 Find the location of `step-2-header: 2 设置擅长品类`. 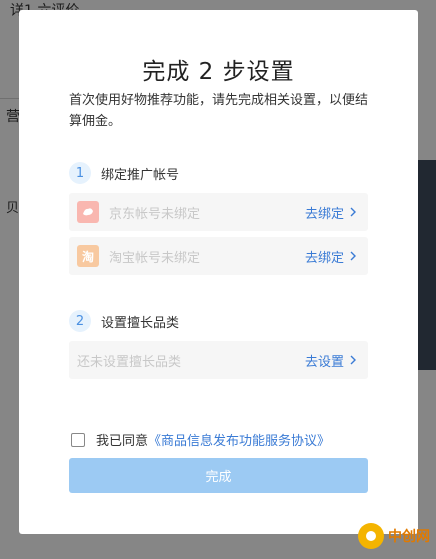

step-2-header: 2 设置擅长品类 is located at coordinates (124, 321).